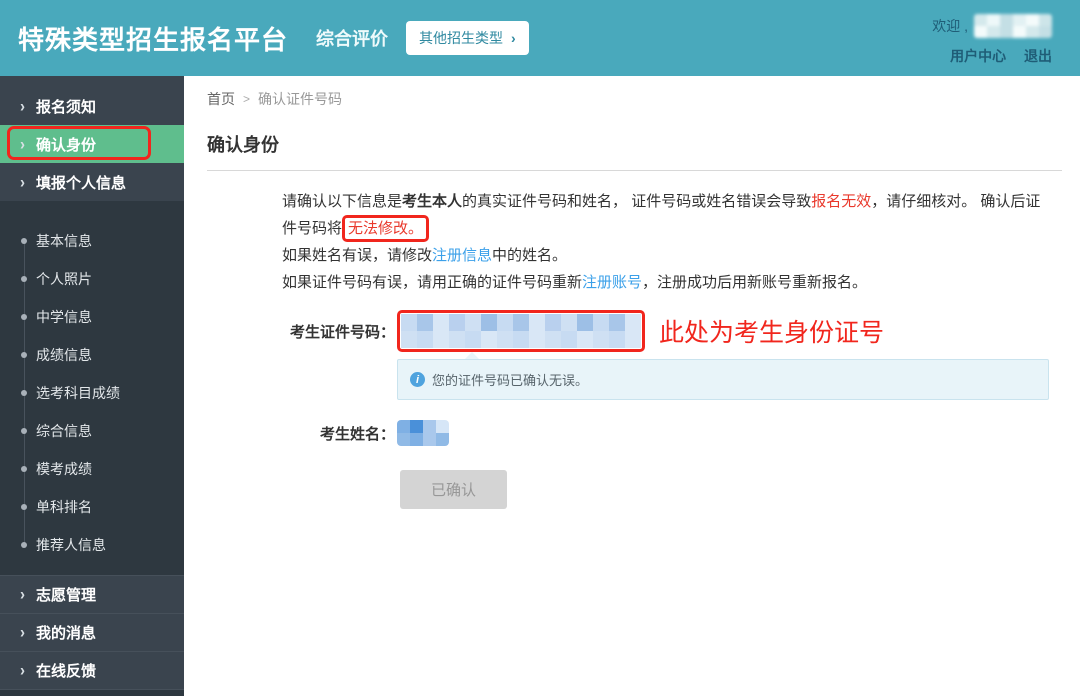  Describe the element at coordinates (461, 38) in the screenshot. I see `other-admission-types-label: 其他招生类型` at that location.